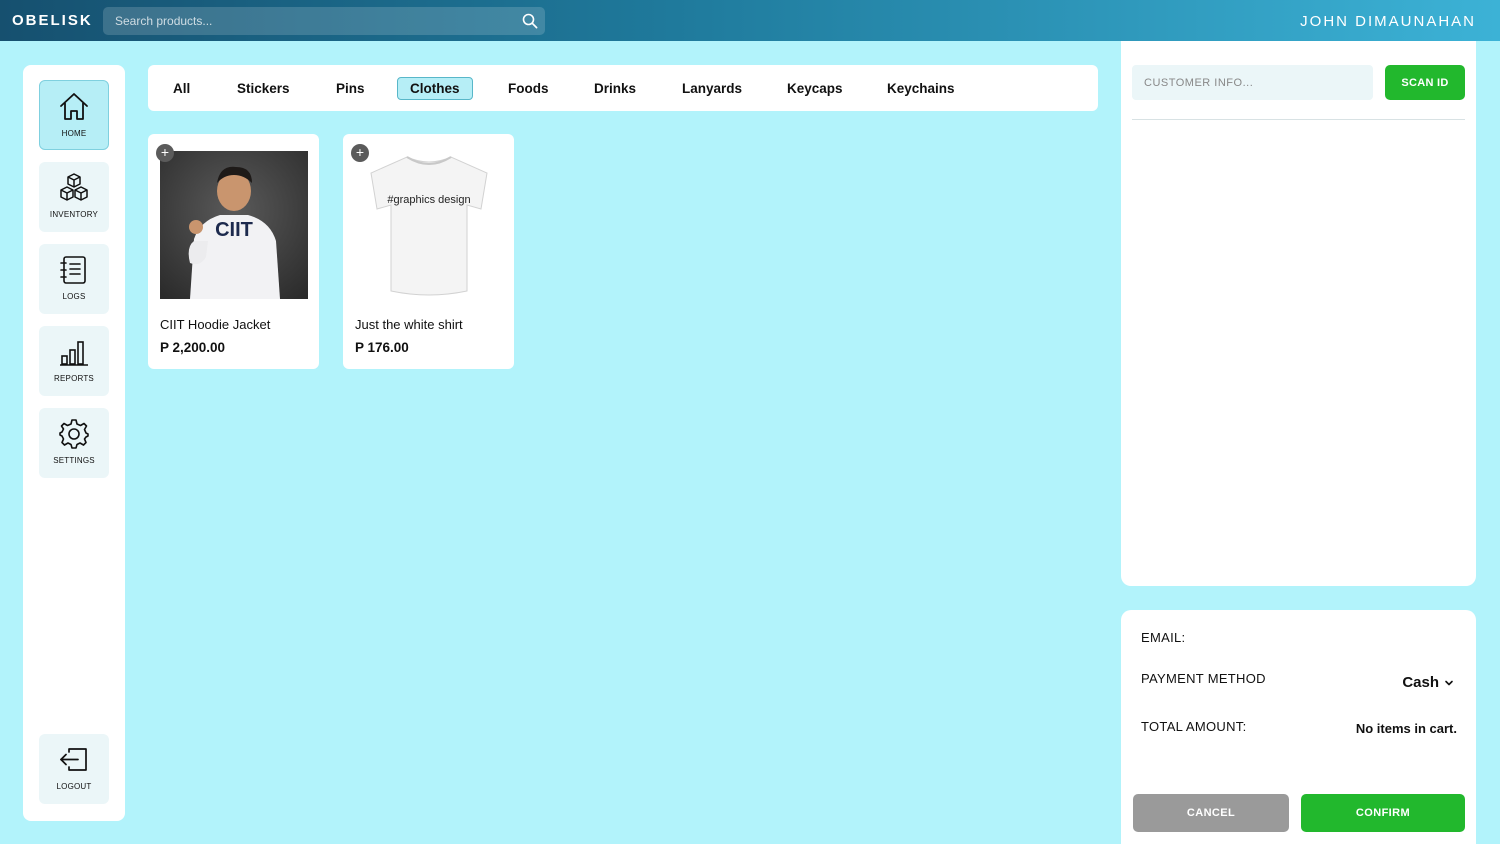 The image size is (1500, 844). I want to click on payment-method-value: Cash, so click(1420, 682).